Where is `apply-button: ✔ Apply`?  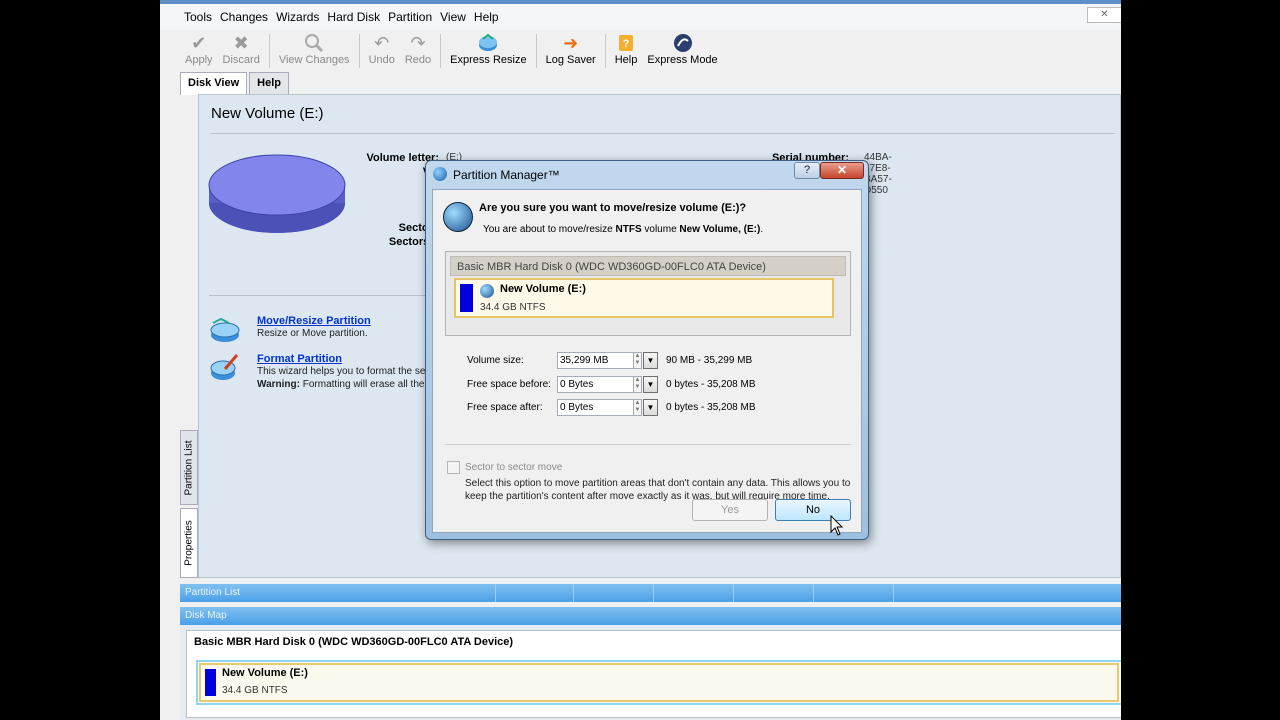 apply-button: ✔ Apply is located at coordinates (199, 51).